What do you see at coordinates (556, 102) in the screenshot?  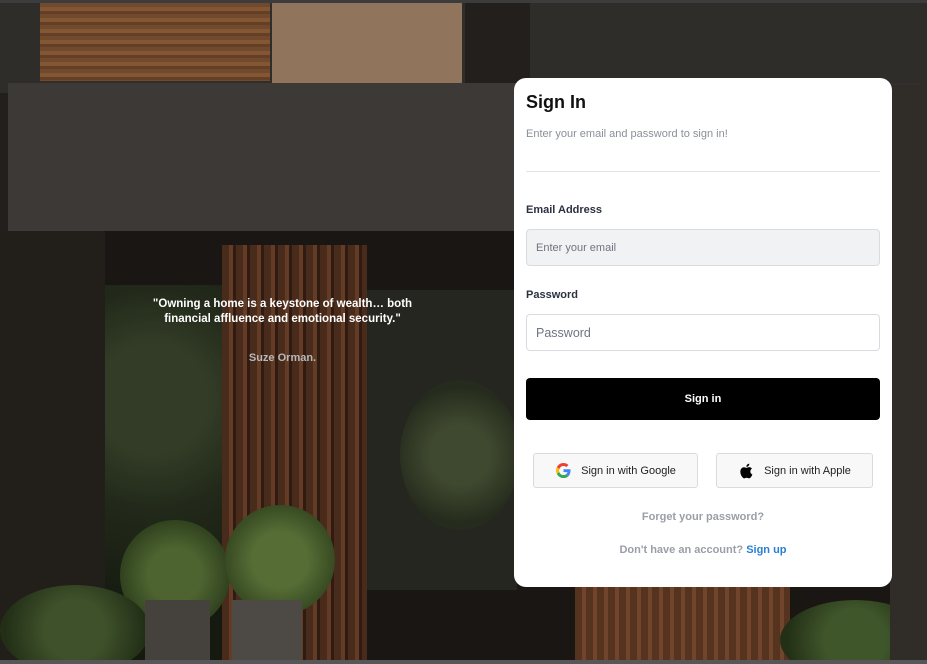 I see `page-title: Sign In` at bounding box center [556, 102].